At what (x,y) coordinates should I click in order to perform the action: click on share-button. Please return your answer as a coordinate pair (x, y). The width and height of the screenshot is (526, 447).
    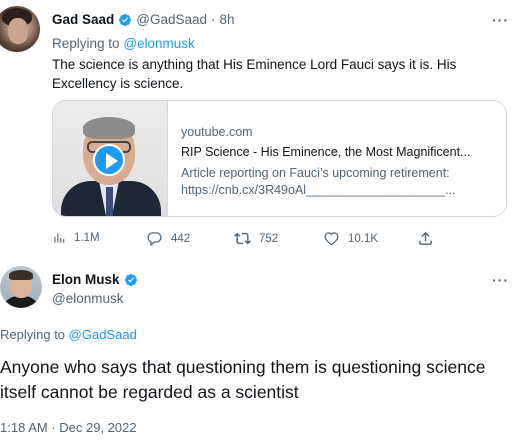
    Looking at the image, I should click on (429, 238).